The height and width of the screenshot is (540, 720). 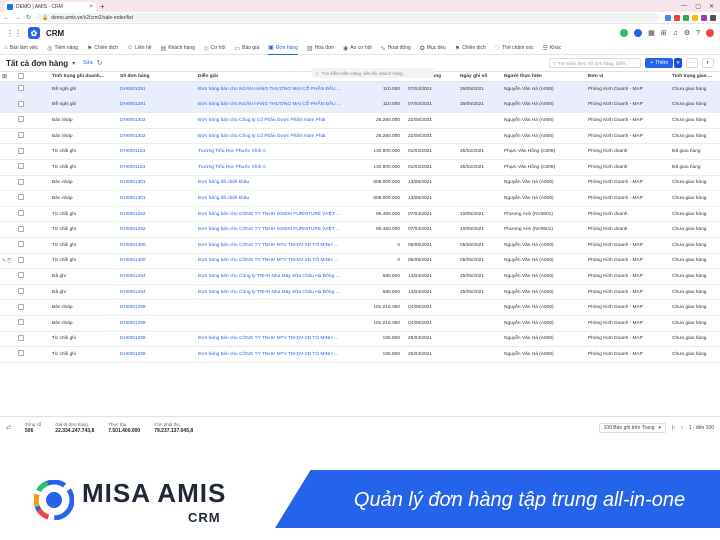 What do you see at coordinates (632, 427) in the screenshot?
I see `page-size-select: 100 Bản ghi trên Trang ▾` at bounding box center [632, 427].